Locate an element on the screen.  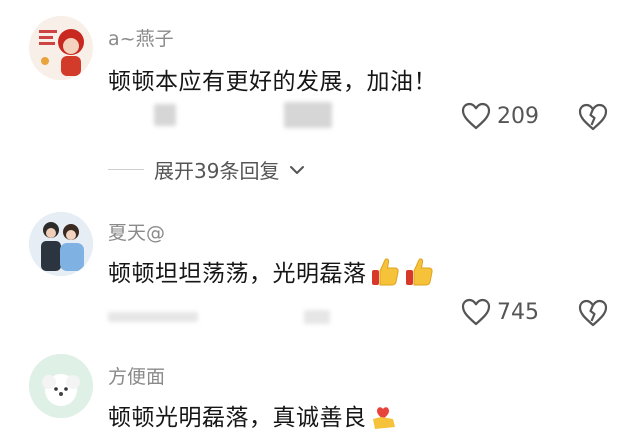
like-button: 209 is located at coordinates (500, 116).